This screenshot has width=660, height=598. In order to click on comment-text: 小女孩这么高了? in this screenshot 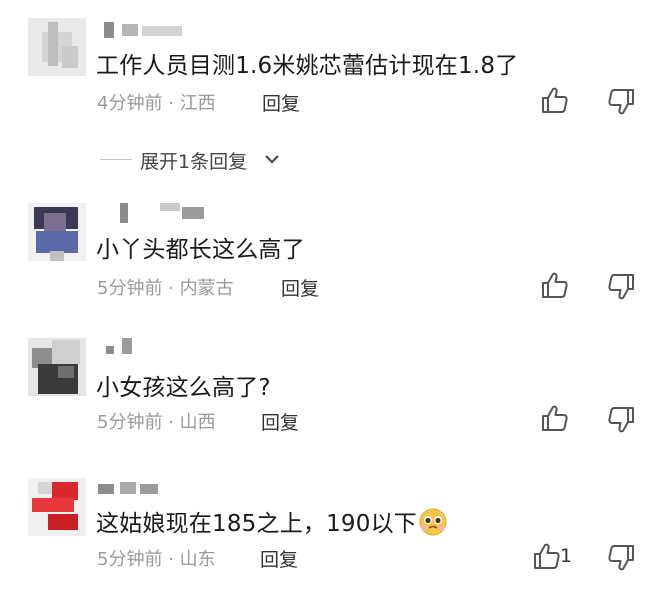, I will do `click(183, 388)`.